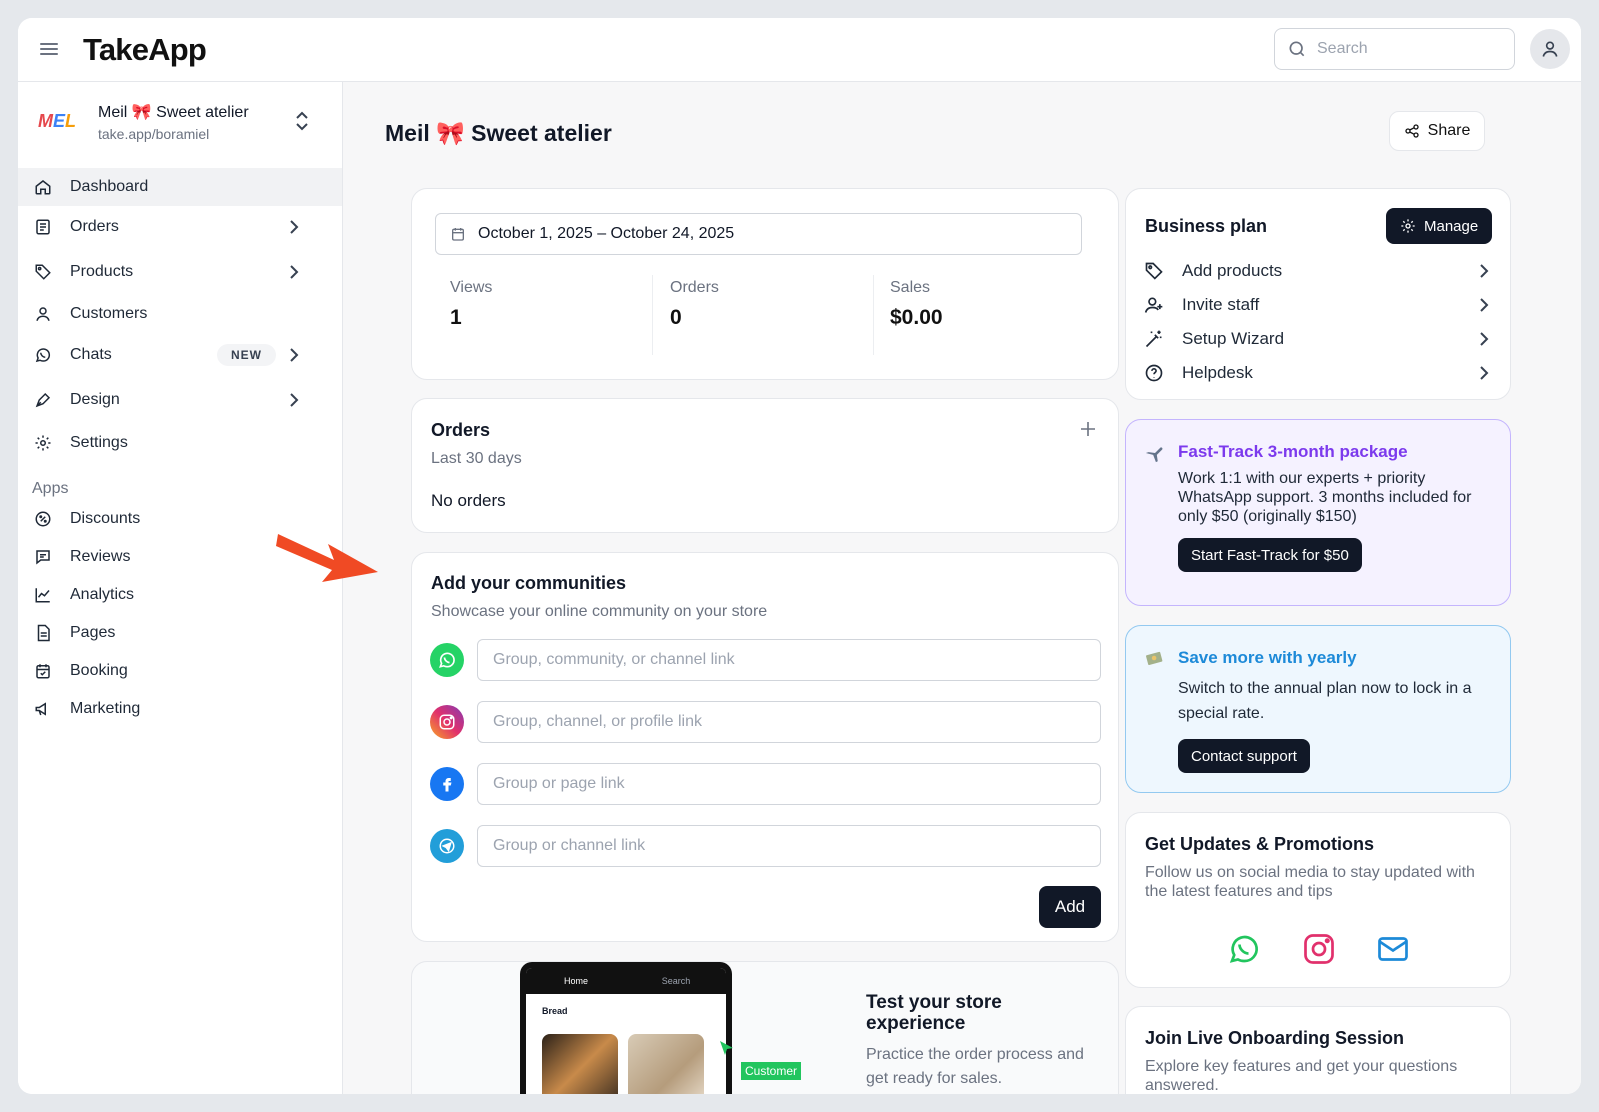  I want to click on divider, so click(652, 315).